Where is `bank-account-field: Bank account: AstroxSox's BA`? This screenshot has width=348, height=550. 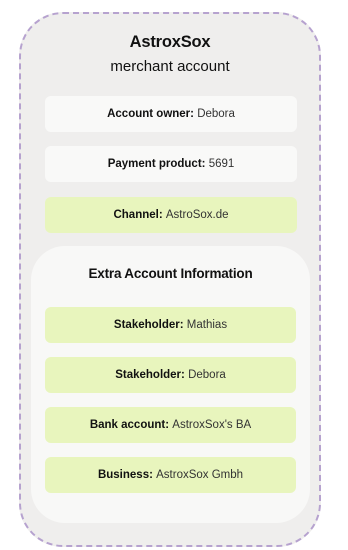 bank-account-field: Bank account: AstroxSox's BA is located at coordinates (170, 425).